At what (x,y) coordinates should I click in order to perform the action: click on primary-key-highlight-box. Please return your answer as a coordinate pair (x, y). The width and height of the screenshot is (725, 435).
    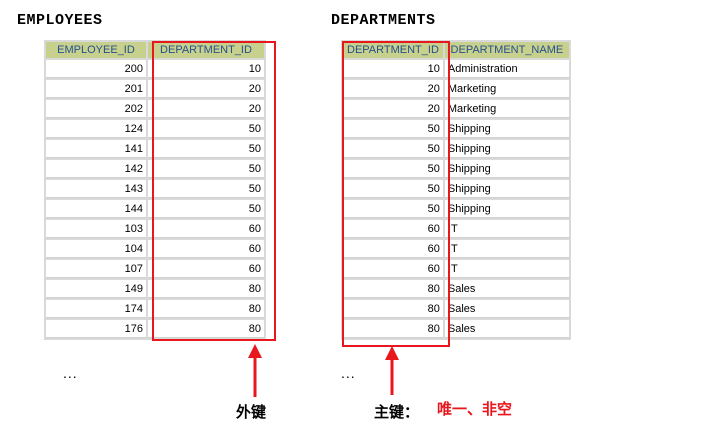
    Looking at the image, I should click on (396, 194).